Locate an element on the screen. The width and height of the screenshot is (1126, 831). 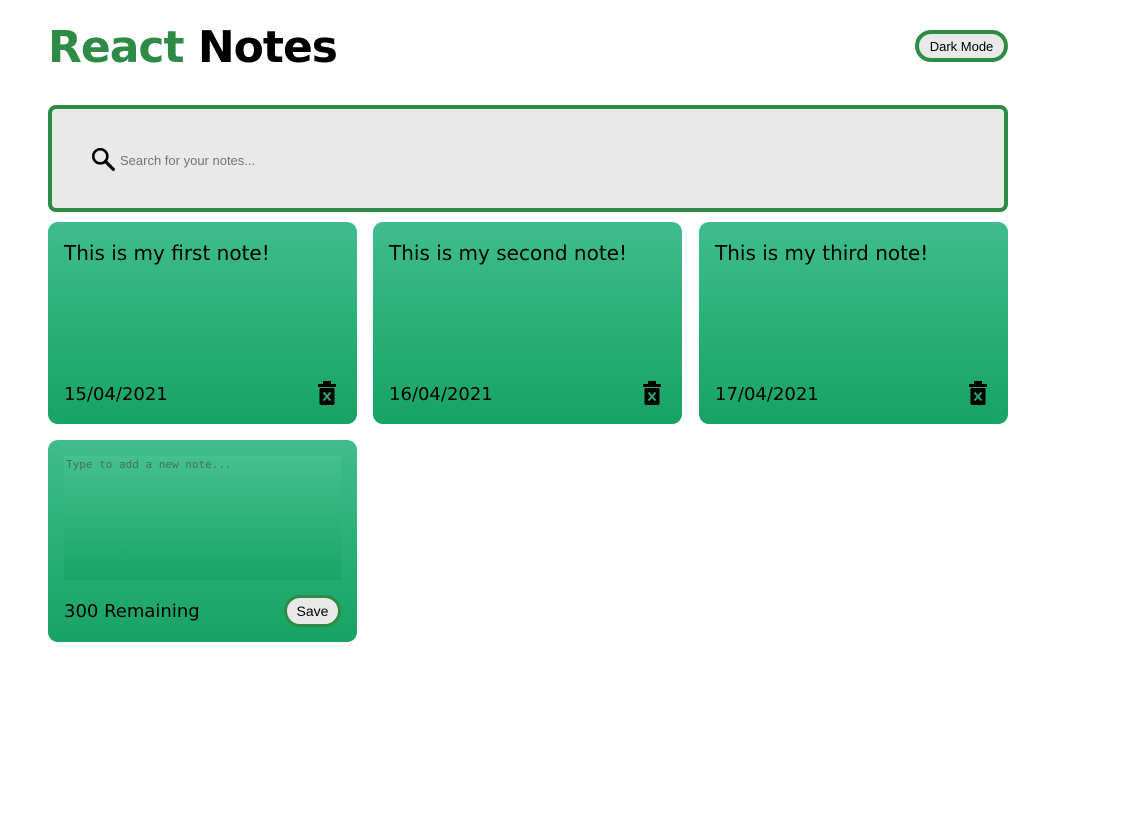
title-accent: React is located at coordinates (116, 47).